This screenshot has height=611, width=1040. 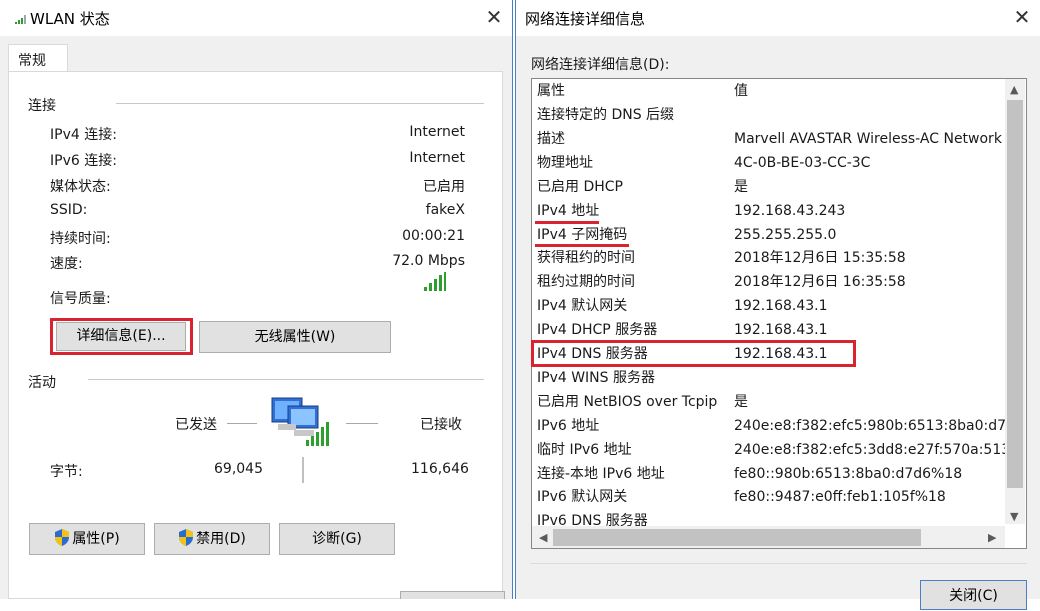 What do you see at coordinates (242, 423) in the screenshot?
I see `sent-line` at bounding box center [242, 423].